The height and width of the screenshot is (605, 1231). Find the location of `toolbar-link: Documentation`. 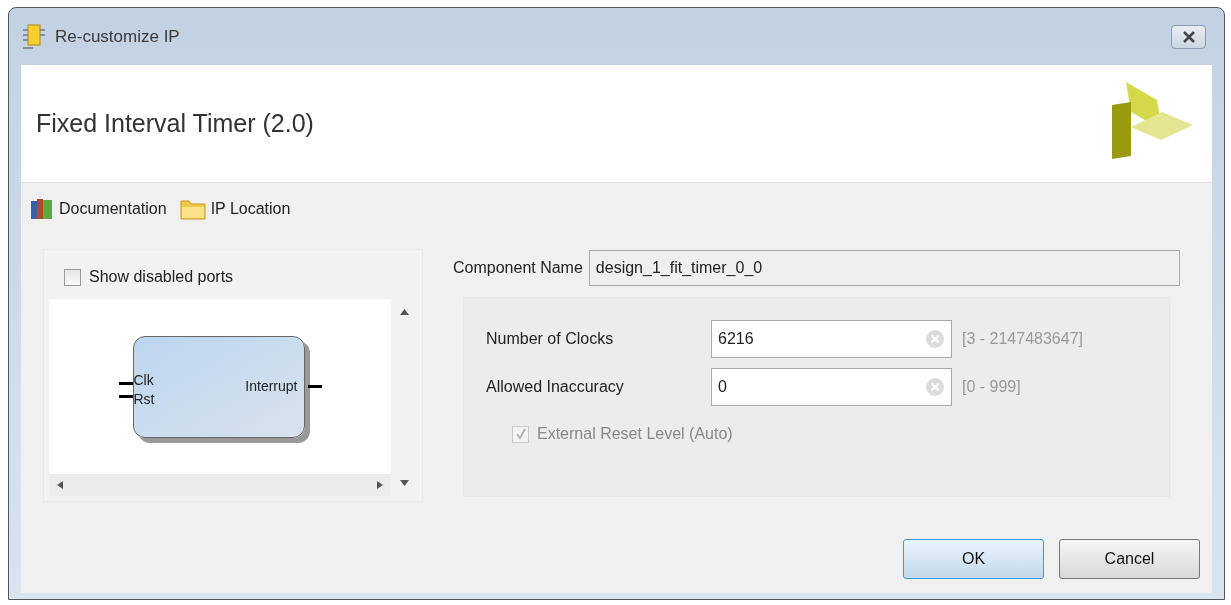

toolbar-link: Documentation is located at coordinates (98, 209).